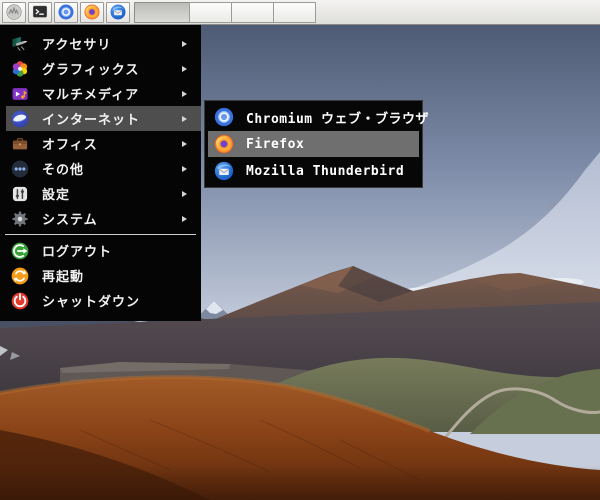  What do you see at coordinates (20, 119) in the screenshot?
I see `internet-icon` at bounding box center [20, 119].